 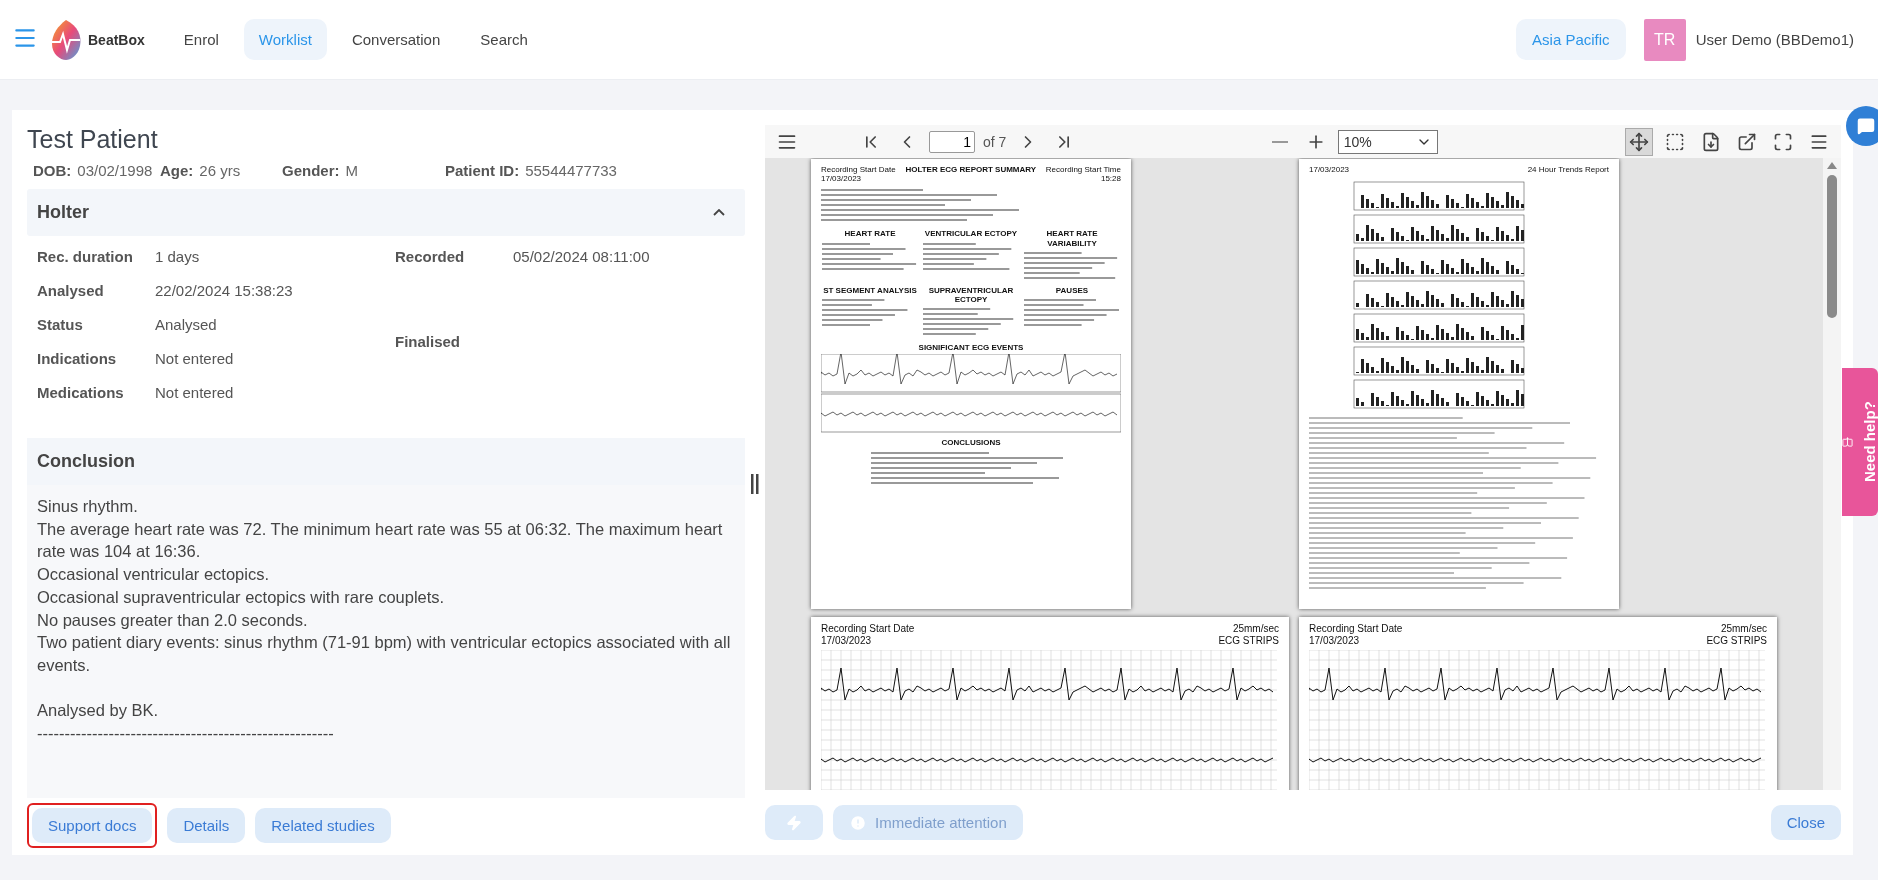 What do you see at coordinates (1747, 141) in the screenshot?
I see `open-icon` at bounding box center [1747, 141].